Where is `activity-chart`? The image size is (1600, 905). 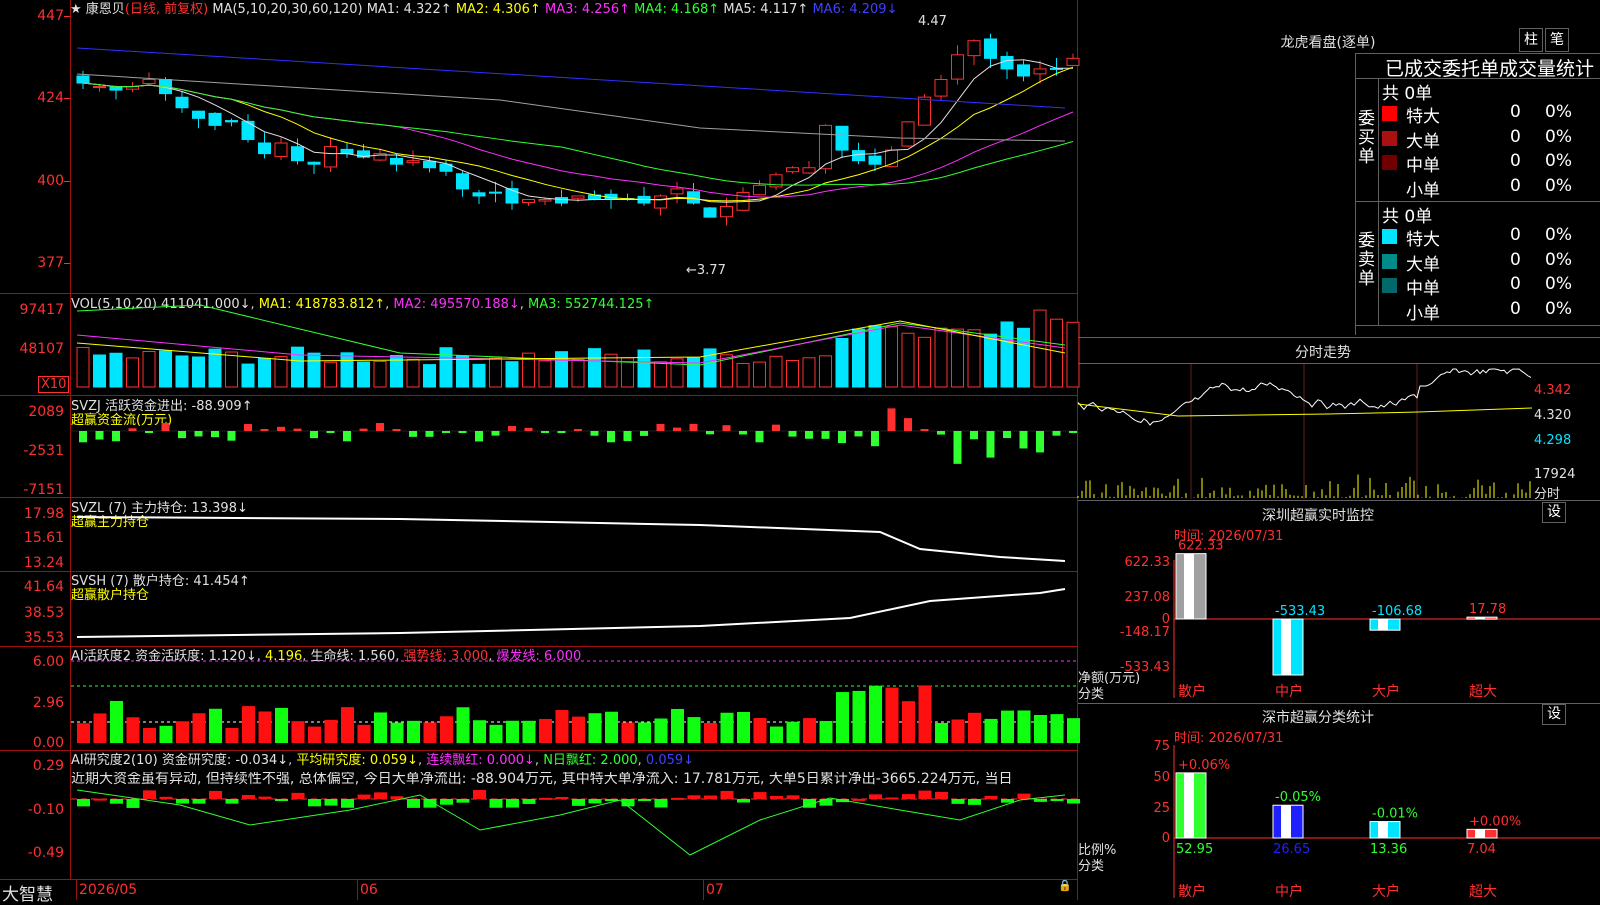 activity-chart is located at coordinates (540, 698).